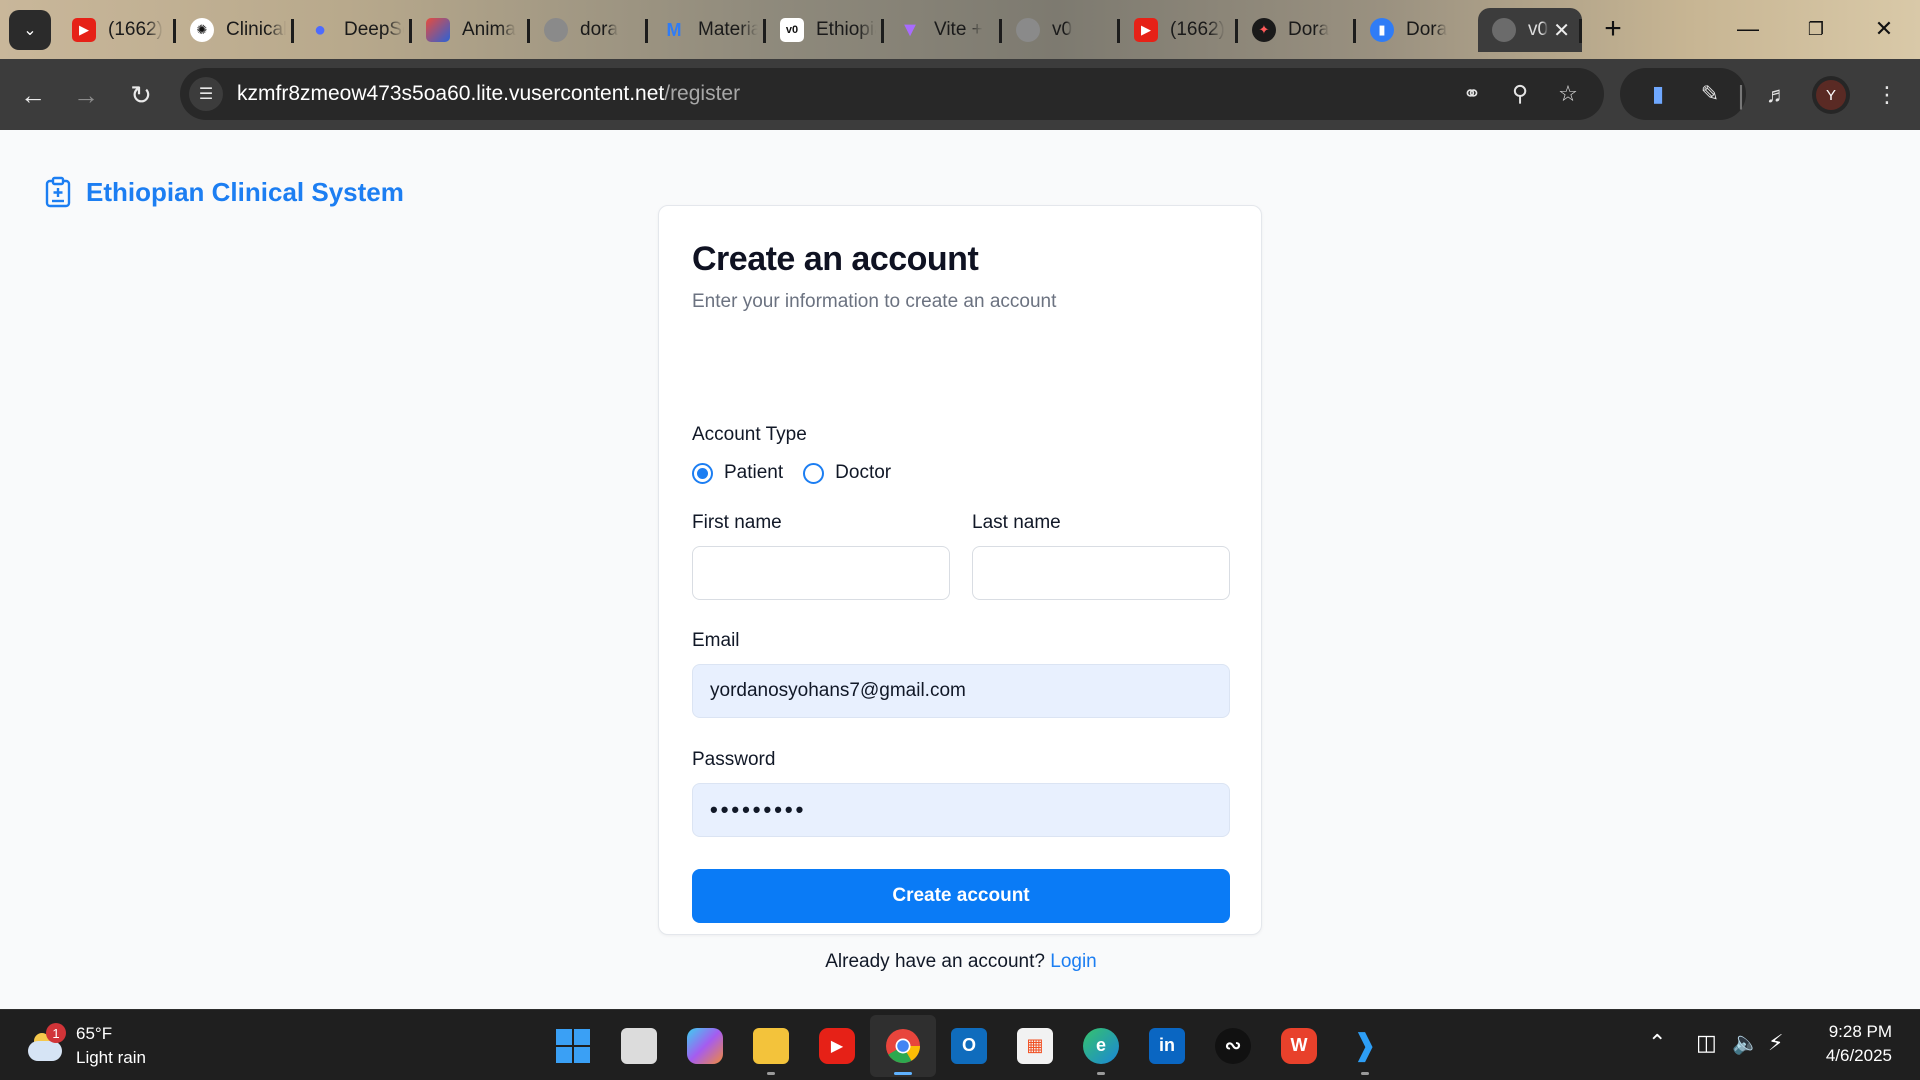 This screenshot has height=1080, width=1920. I want to click on browser-tab-active: v0 ✕, so click(1530, 30).